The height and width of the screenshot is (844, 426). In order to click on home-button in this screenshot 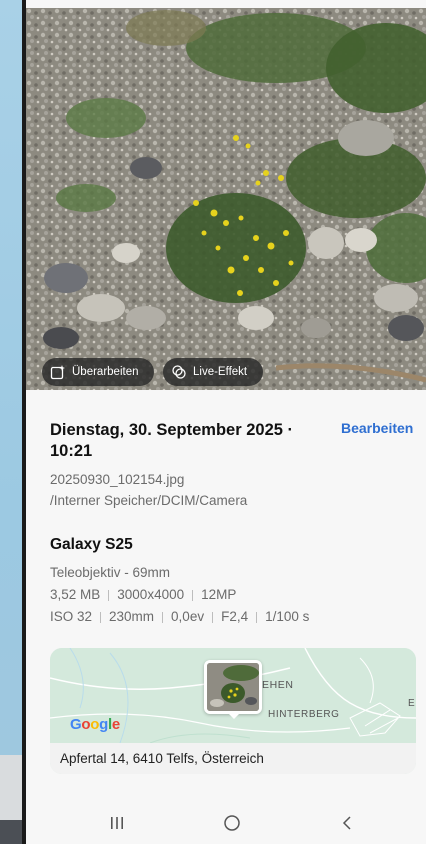, I will do `click(232, 823)`.